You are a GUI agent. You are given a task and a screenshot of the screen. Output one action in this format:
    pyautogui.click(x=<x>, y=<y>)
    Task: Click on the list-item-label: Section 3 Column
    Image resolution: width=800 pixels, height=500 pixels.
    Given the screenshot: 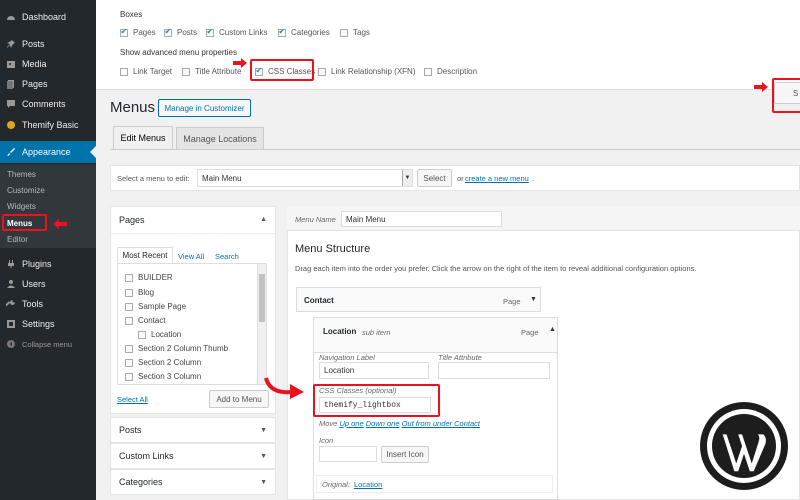 What is the action you would take?
    pyautogui.click(x=170, y=376)
    